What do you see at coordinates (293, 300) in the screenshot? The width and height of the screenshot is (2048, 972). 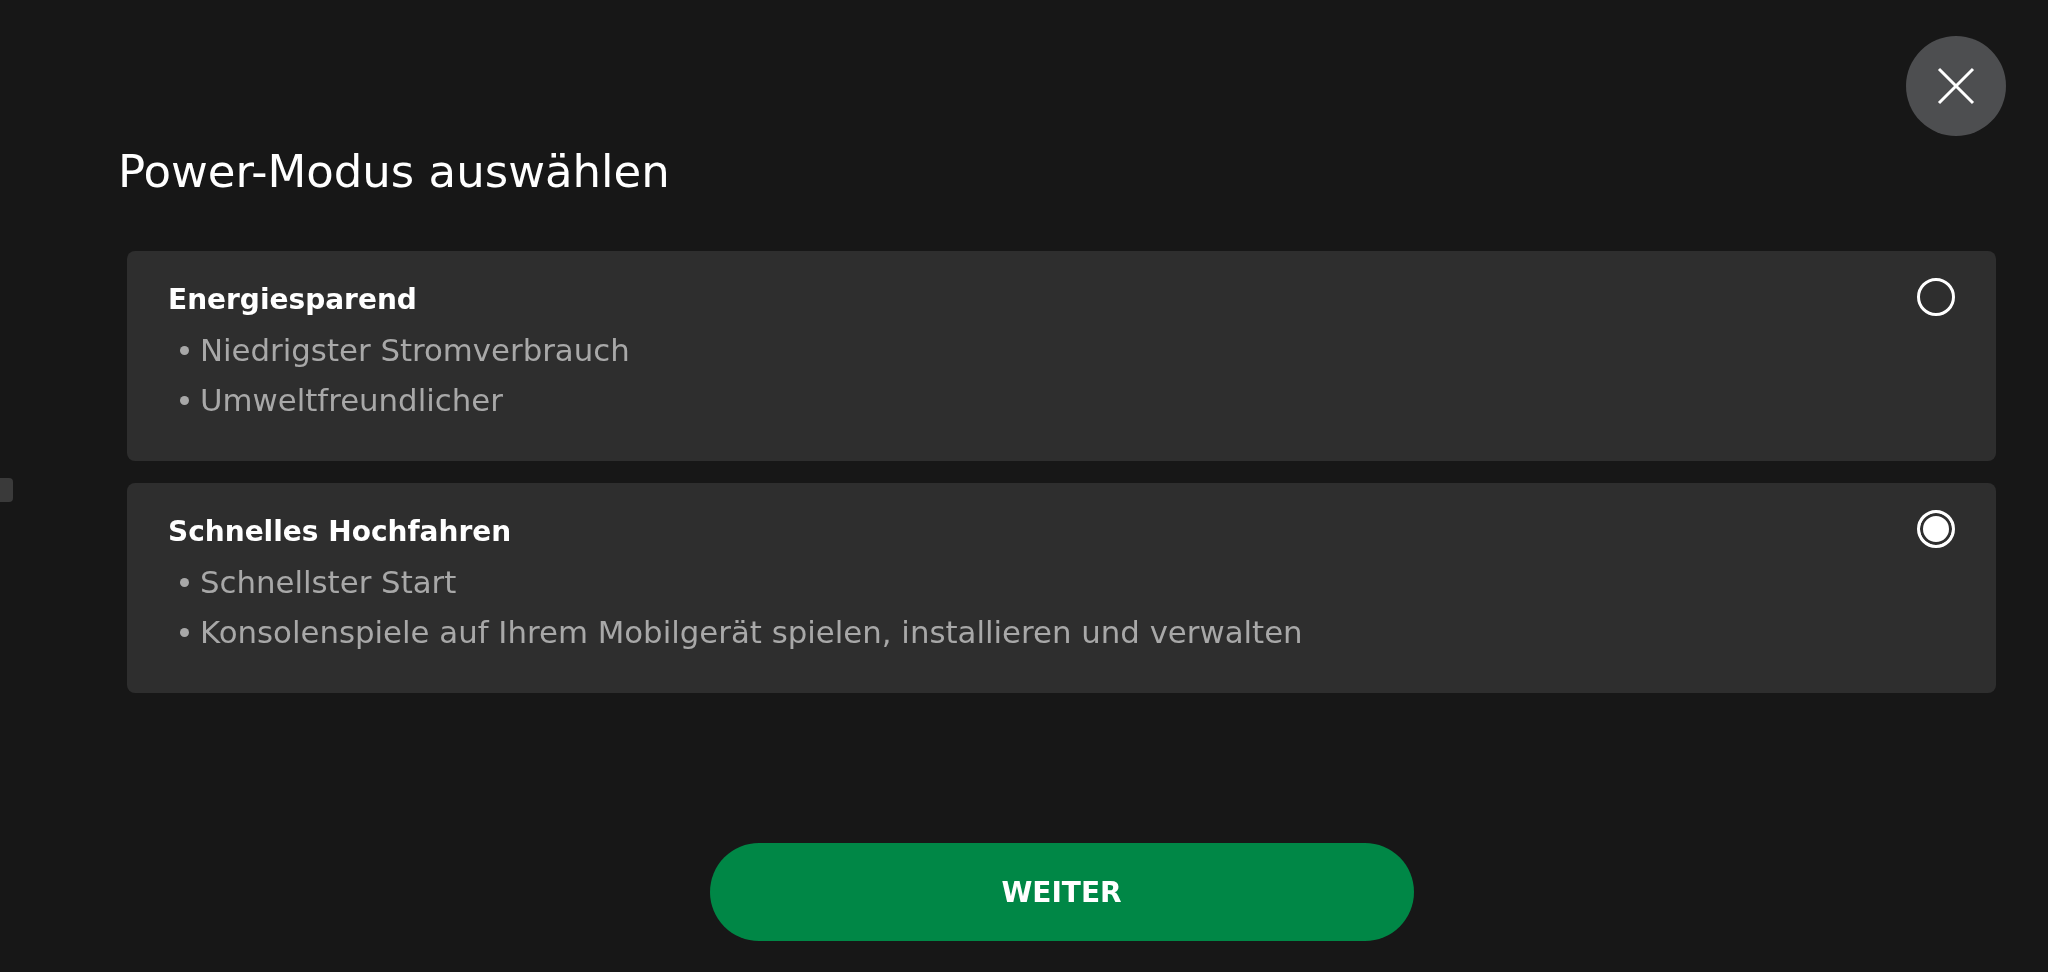 I see `option-title: Energiesparend` at bounding box center [293, 300].